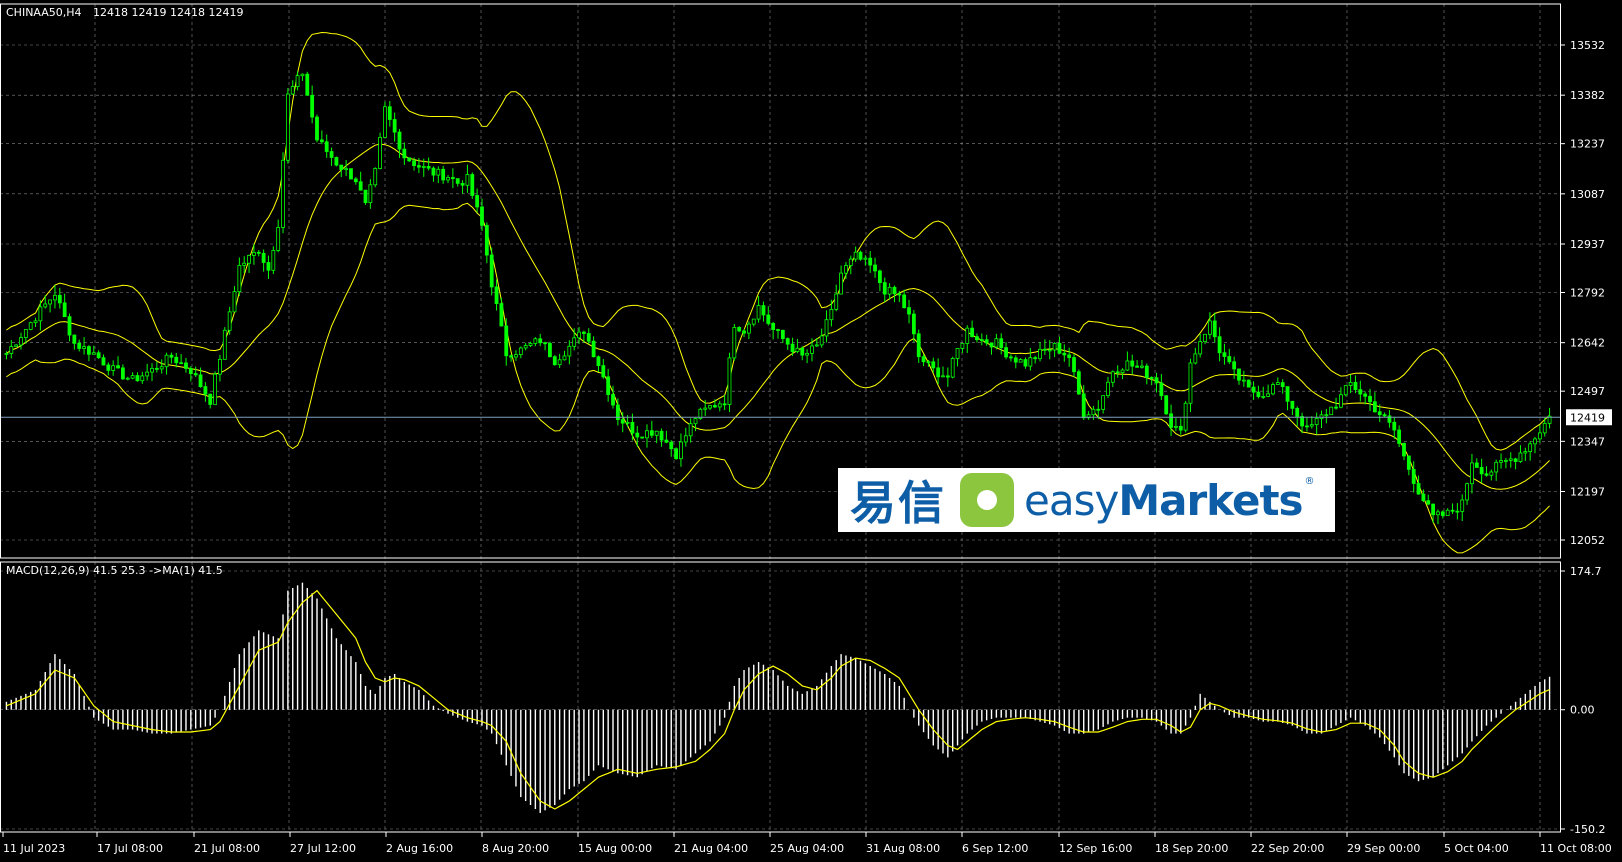 This screenshot has width=1622, height=862. I want to click on macd-label: MACD(12,26,9) 41.5 25.3 ->MA(1) 41.5, so click(114, 570).